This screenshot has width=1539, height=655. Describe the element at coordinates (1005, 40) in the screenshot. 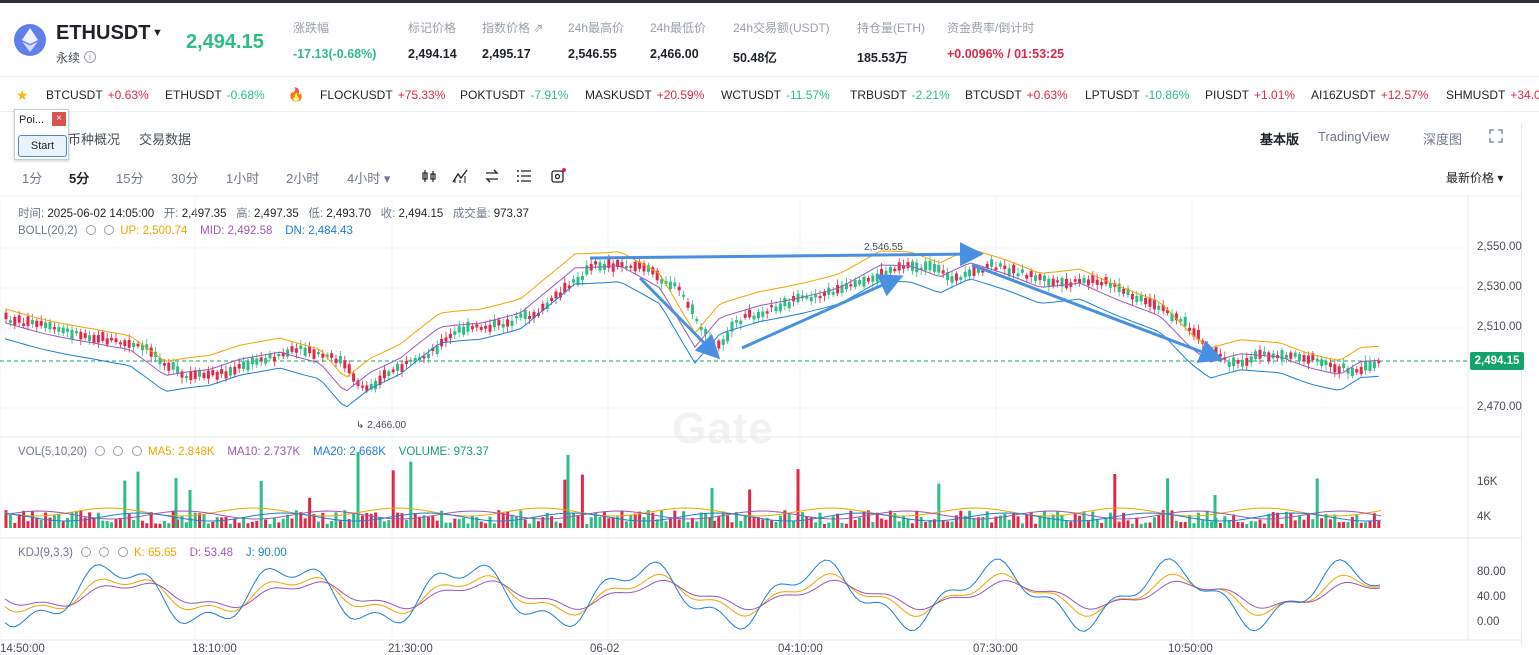

I see `stat-funding-rate: 资金费率/倒计时 +0.0096% / 01:53:25` at that location.